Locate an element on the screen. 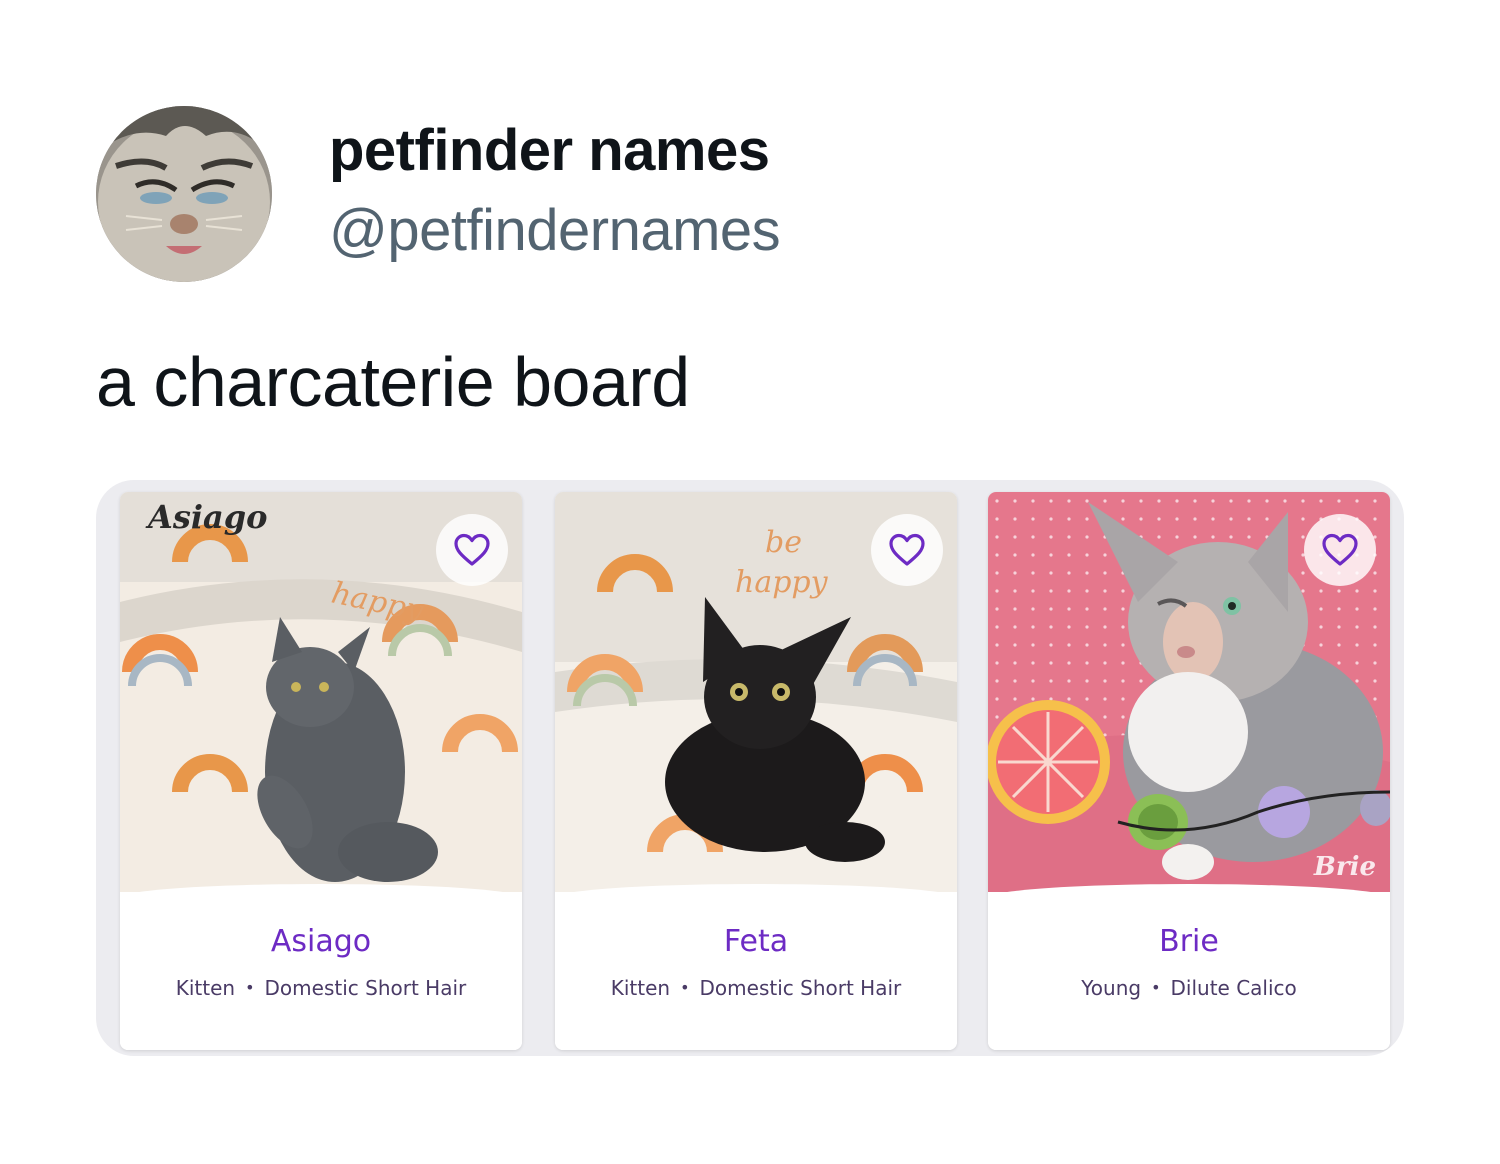 The image size is (1500, 1164). pet-card-feta: be happy Feta Kitten • Domestic Short Hair is located at coordinates (756, 771).